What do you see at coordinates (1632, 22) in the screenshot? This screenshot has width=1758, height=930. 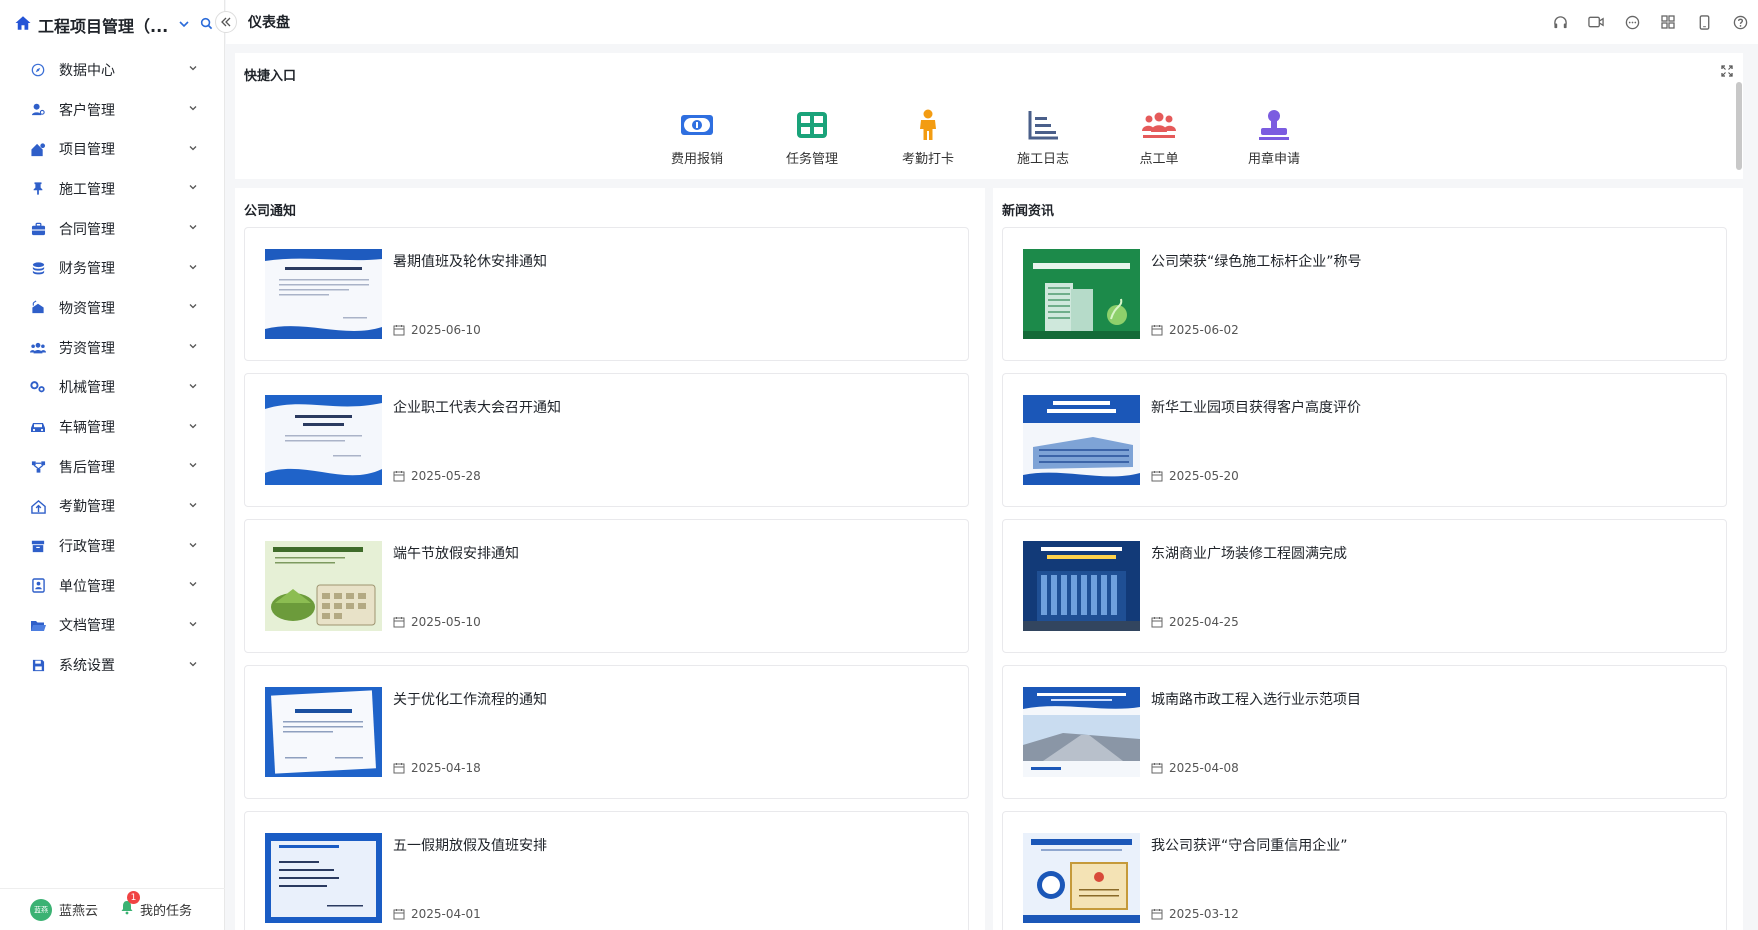 I see `chat-icon` at bounding box center [1632, 22].